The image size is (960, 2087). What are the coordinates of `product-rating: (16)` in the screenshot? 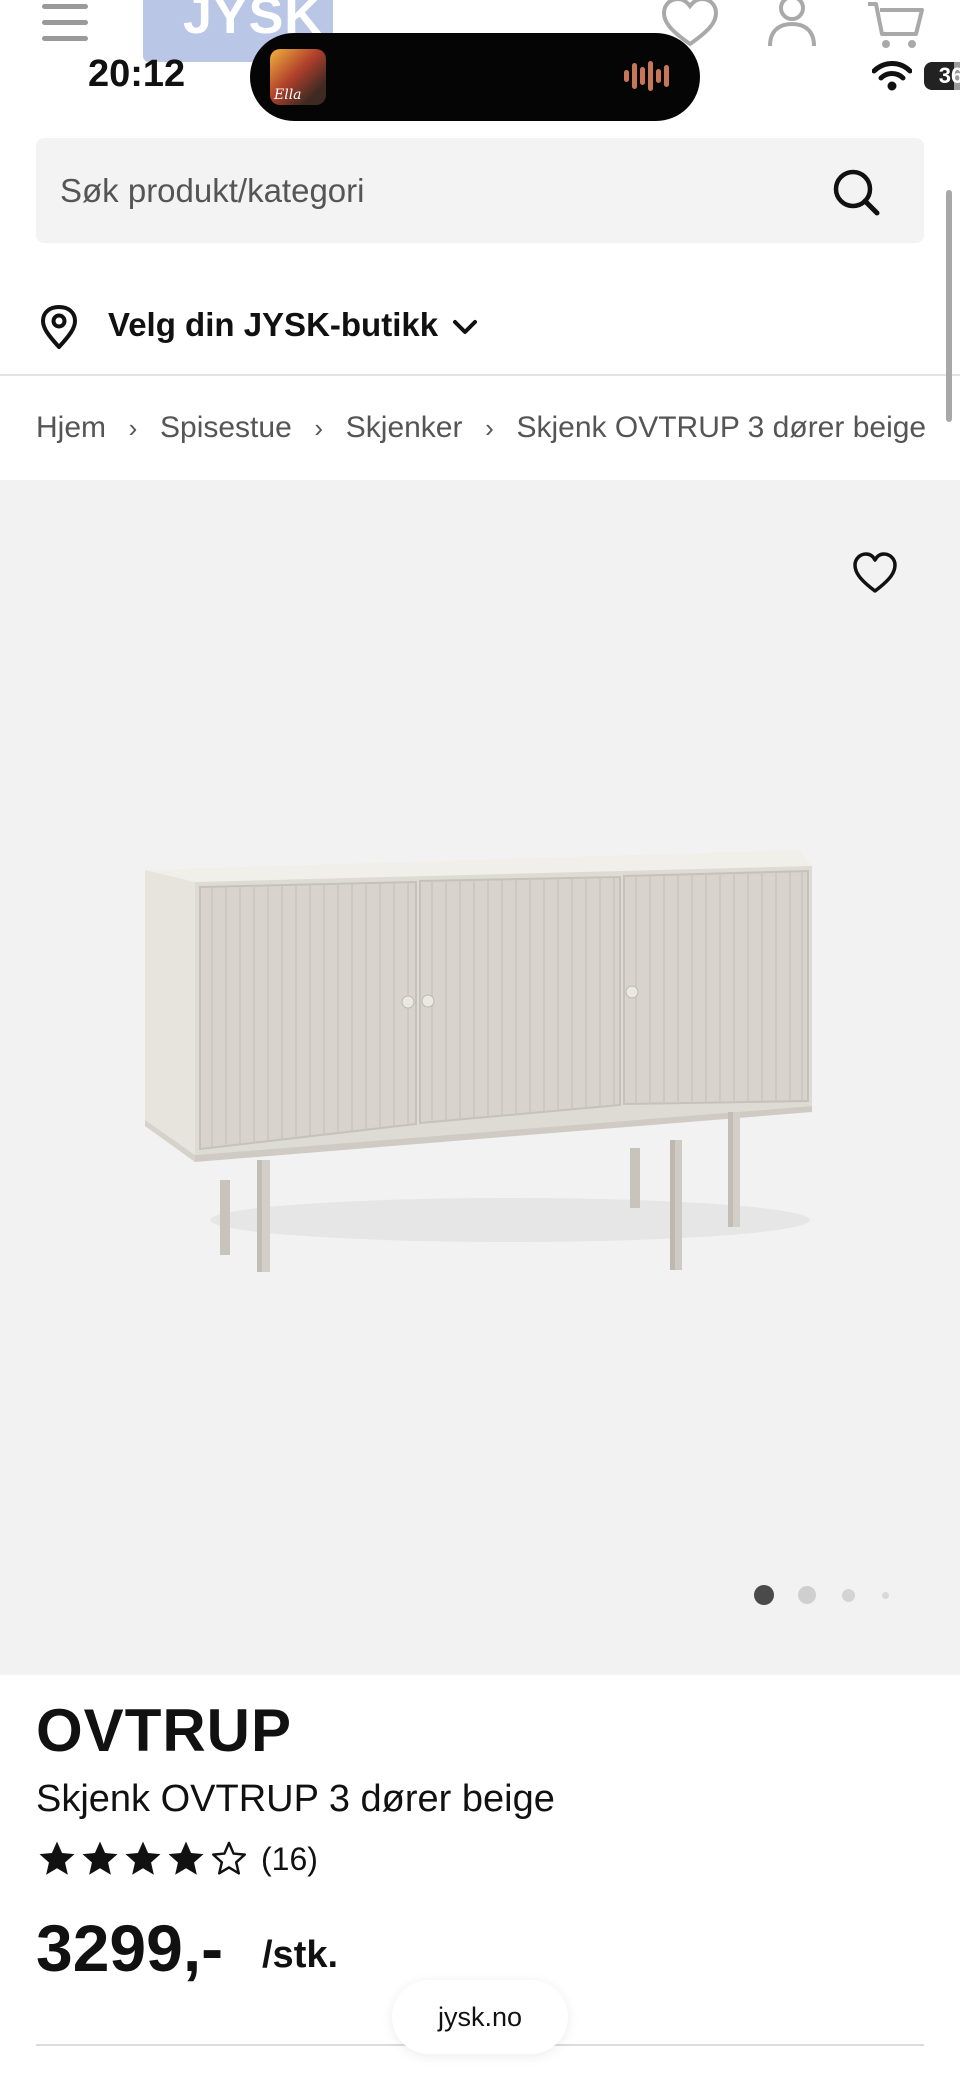 It's located at (177, 1861).